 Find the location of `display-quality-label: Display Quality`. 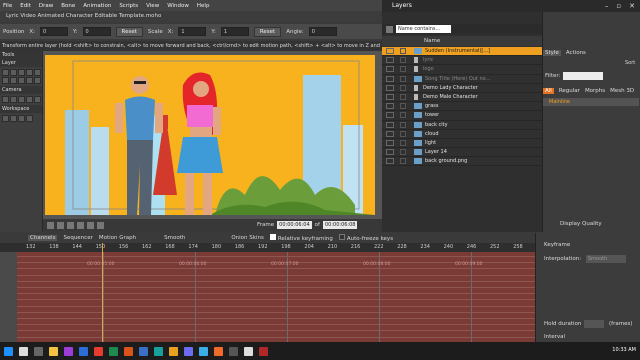

display-quality-label: Display Quality is located at coordinates (581, 224).